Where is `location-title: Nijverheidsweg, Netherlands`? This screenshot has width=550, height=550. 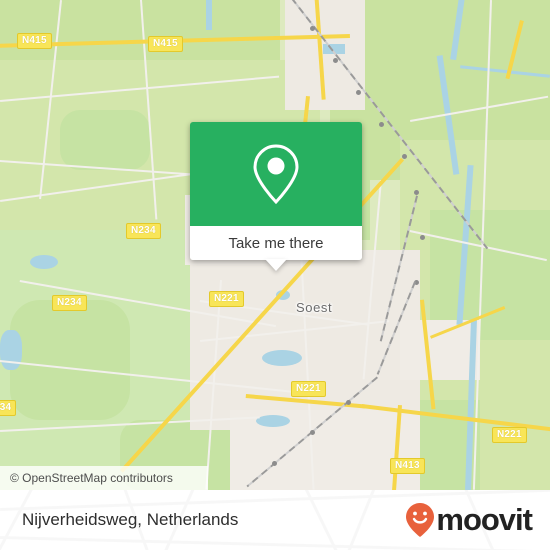
location-title: Nijverheidsweg, Netherlands is located at coordinates (130, 519).